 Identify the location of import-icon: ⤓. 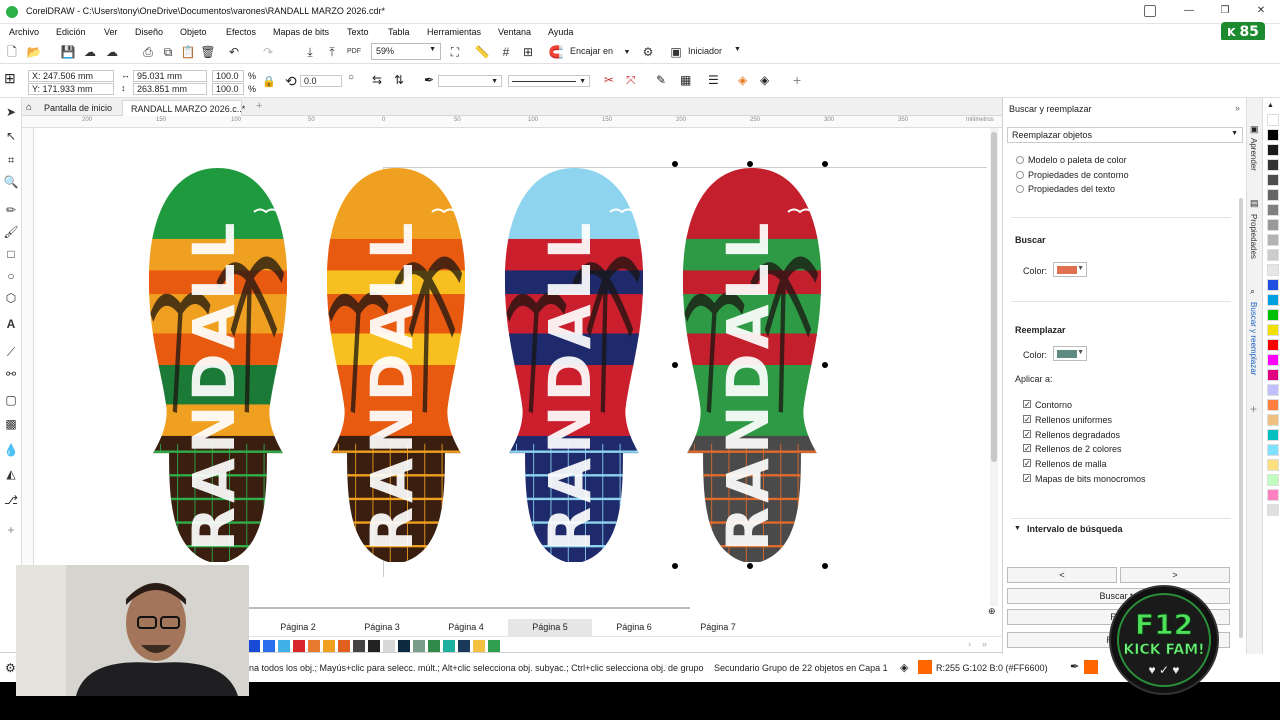
(310, 52).